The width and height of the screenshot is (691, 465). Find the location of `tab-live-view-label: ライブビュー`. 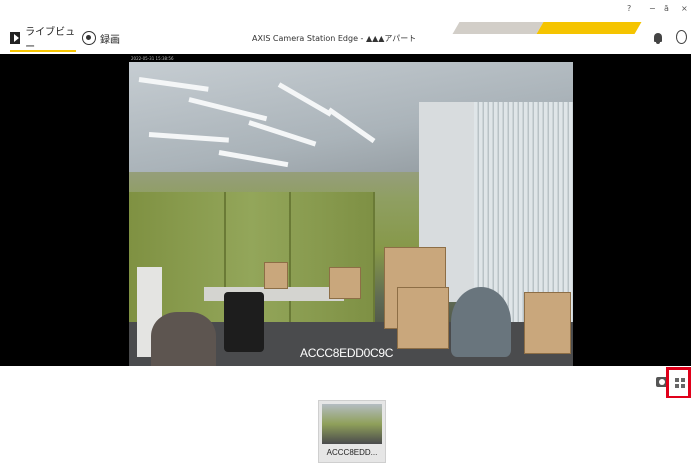

tab-live-view-label: ライブビュー is located at coordinates (50, 40).